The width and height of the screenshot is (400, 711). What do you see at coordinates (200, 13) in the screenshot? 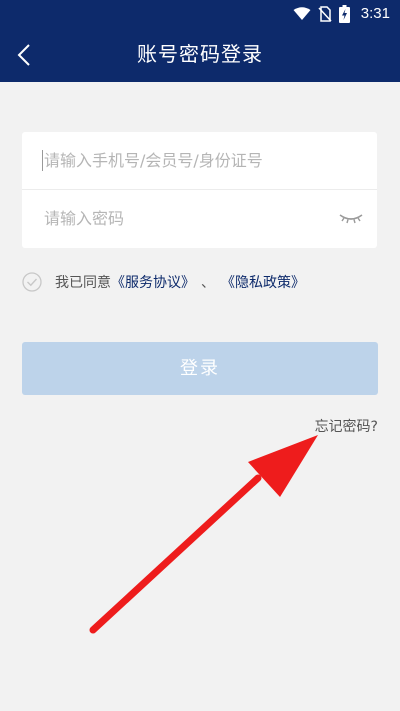
I see `status-bar: 3:31` at bounding box center [200, 13].